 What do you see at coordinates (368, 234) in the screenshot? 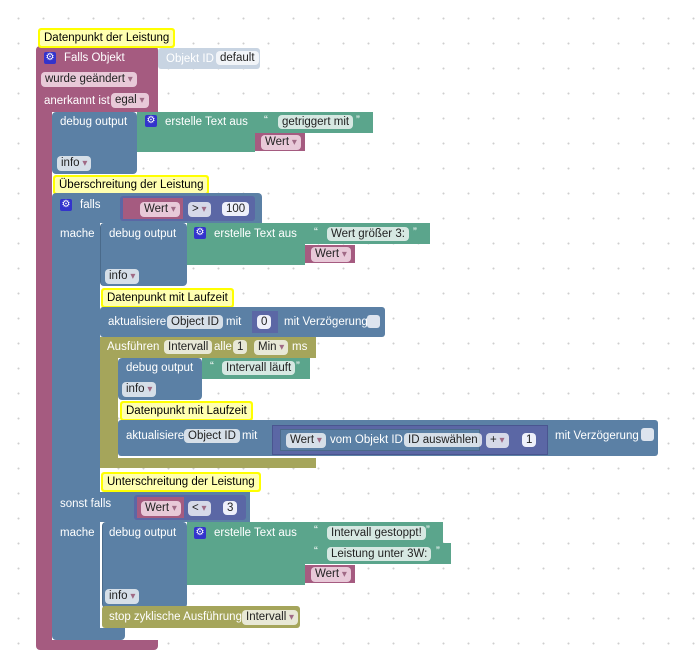
I see `text-field: Wert größer 3:` at bounding box center [368, 234].